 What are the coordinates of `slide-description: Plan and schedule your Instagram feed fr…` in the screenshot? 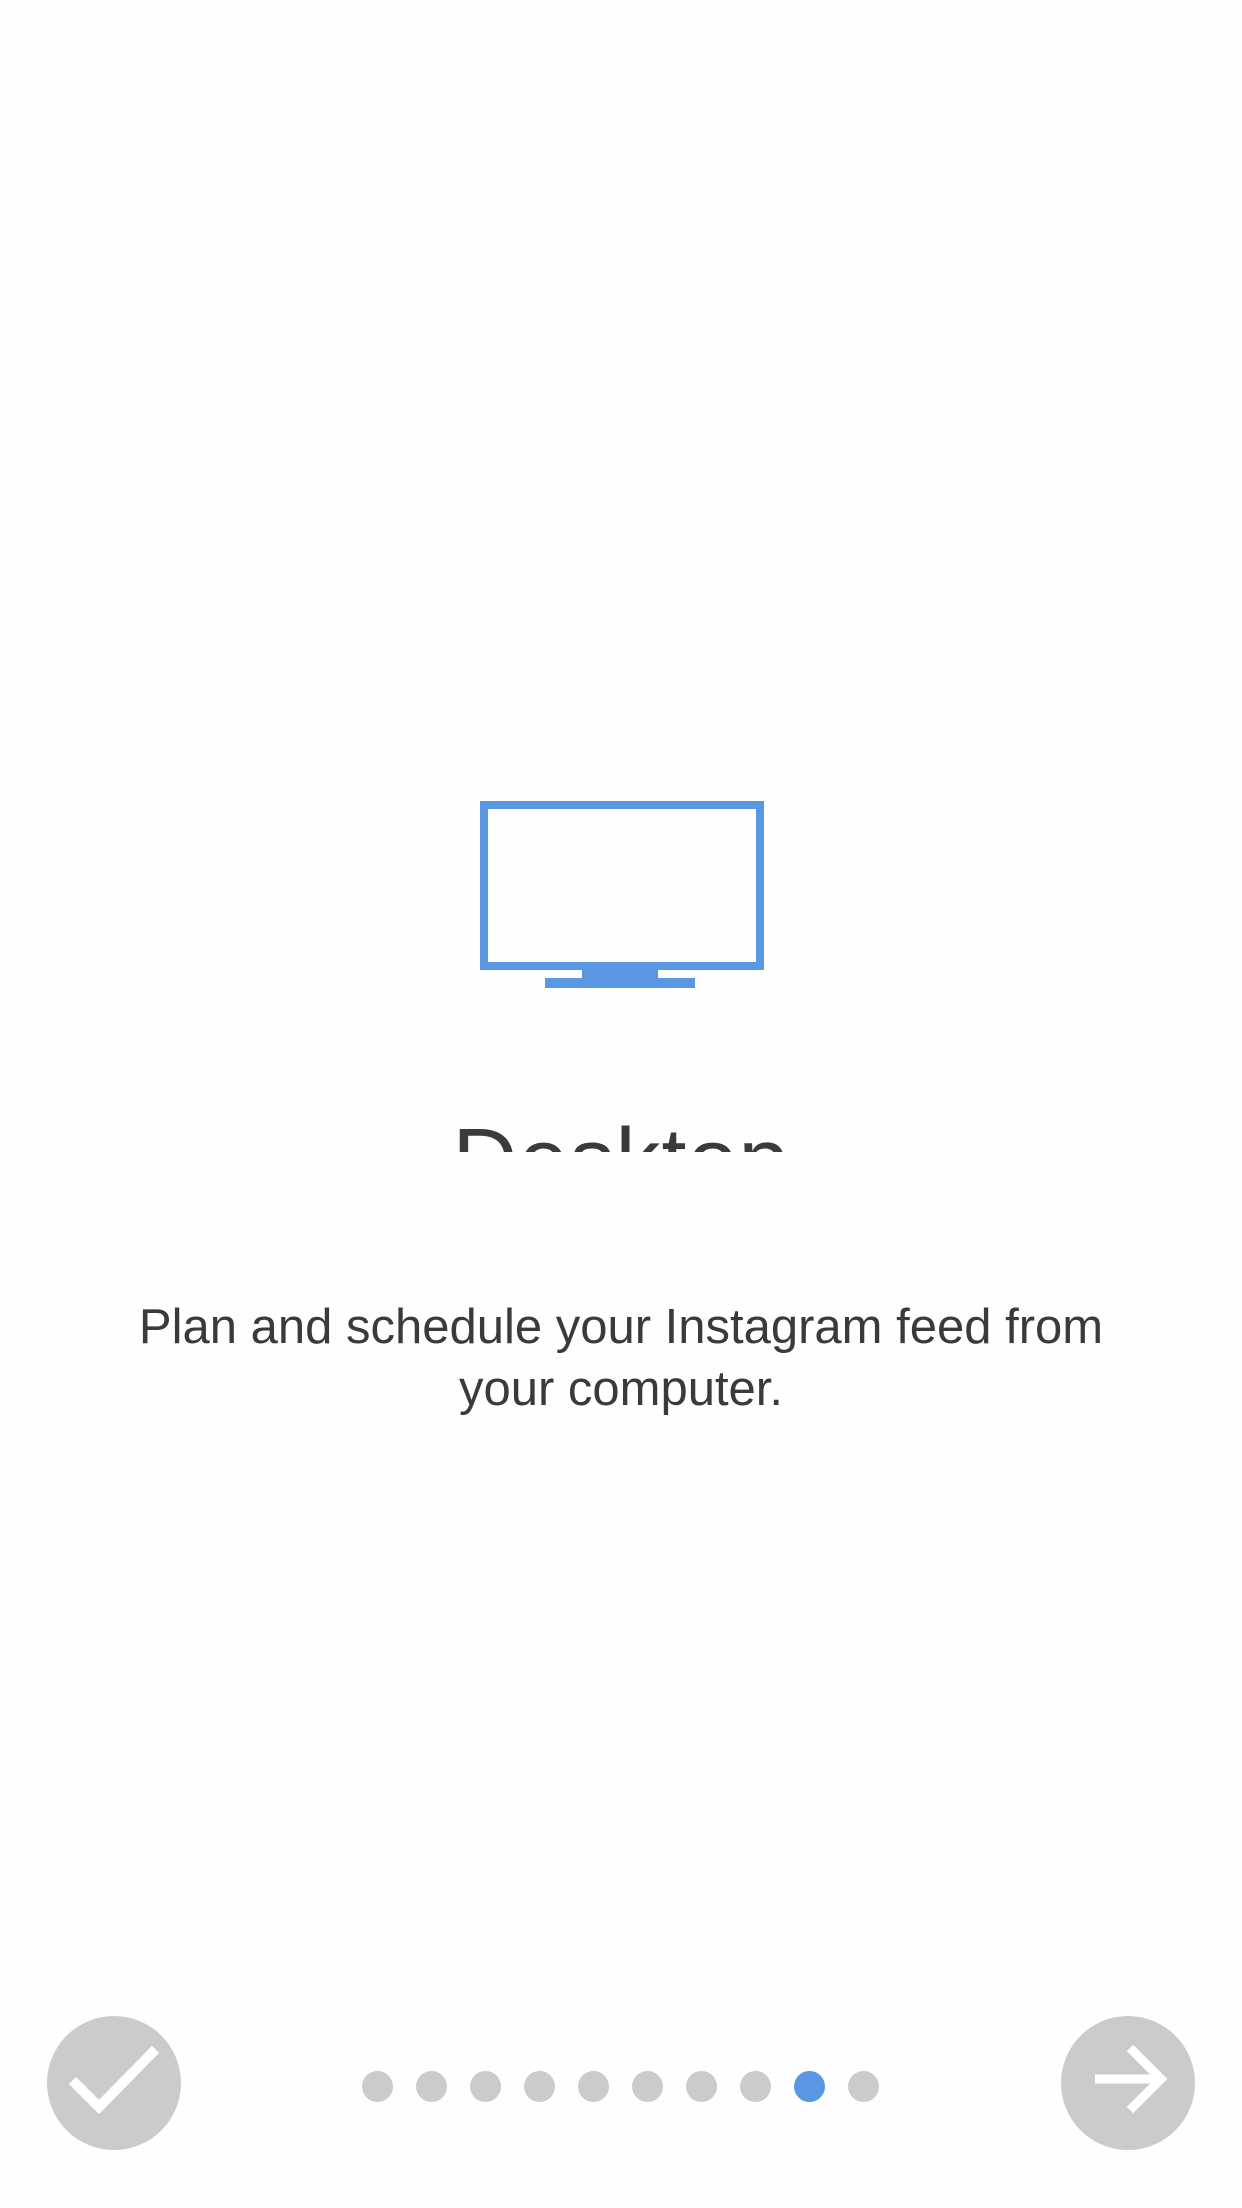 It's located at (621, 1358).